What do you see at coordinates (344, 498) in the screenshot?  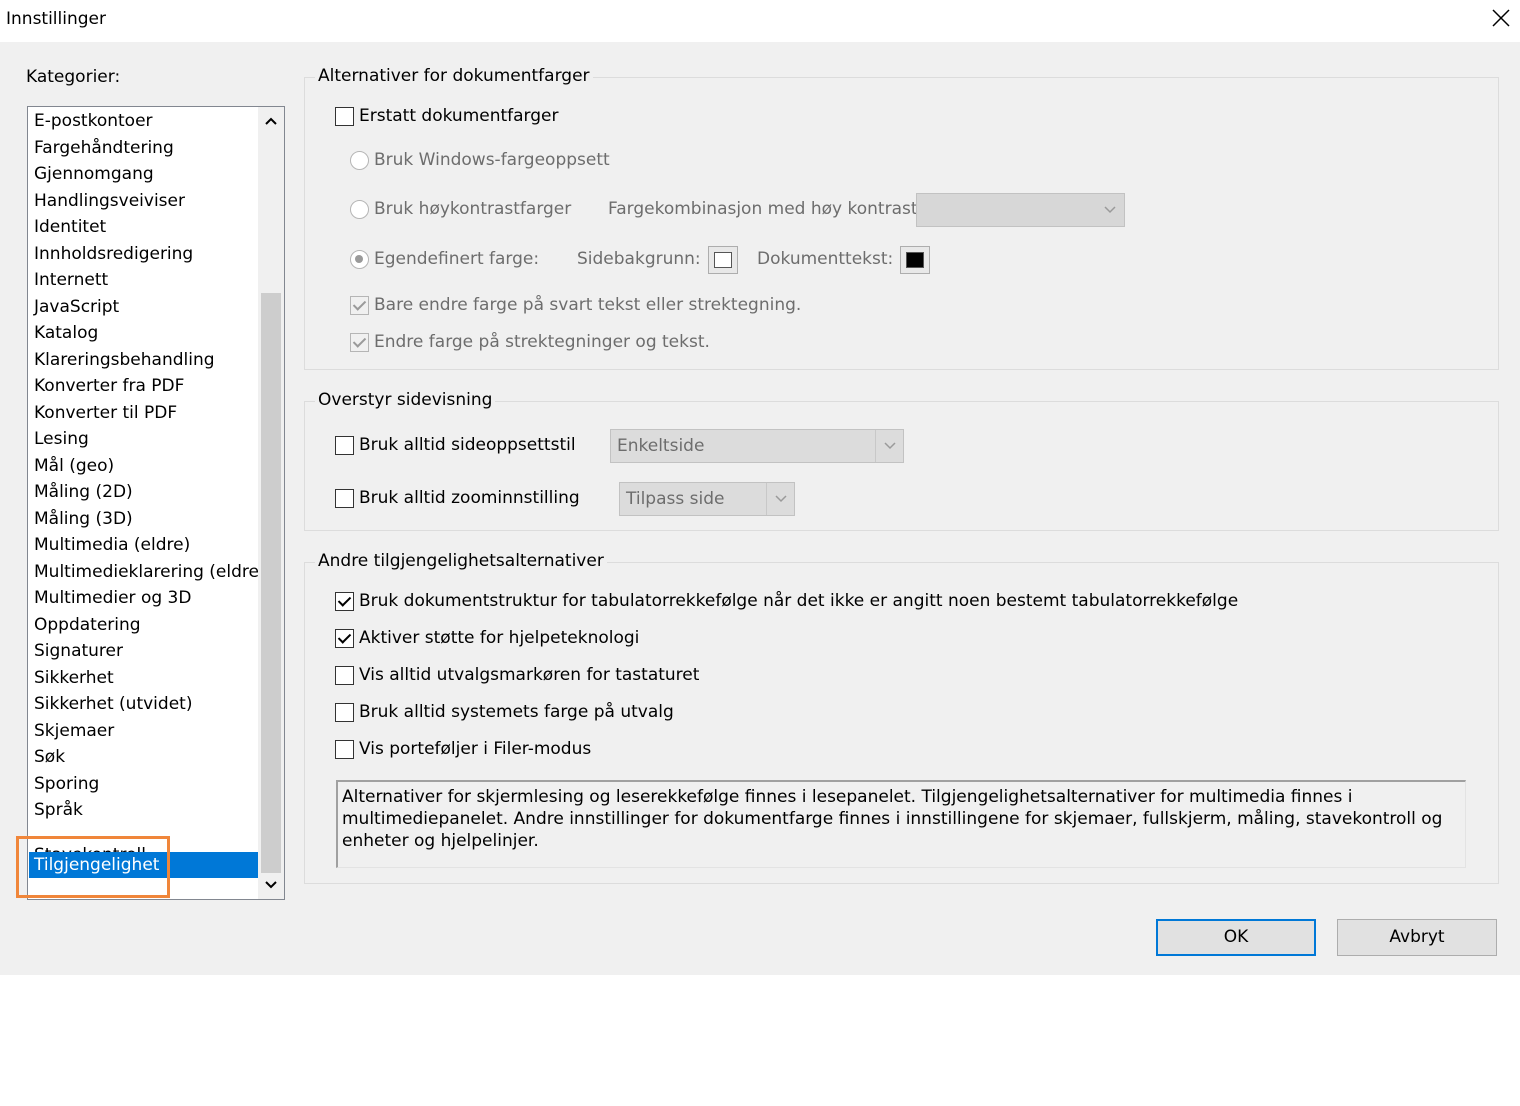 I see `zoom-checkbox` at bounding box center [344, 498].